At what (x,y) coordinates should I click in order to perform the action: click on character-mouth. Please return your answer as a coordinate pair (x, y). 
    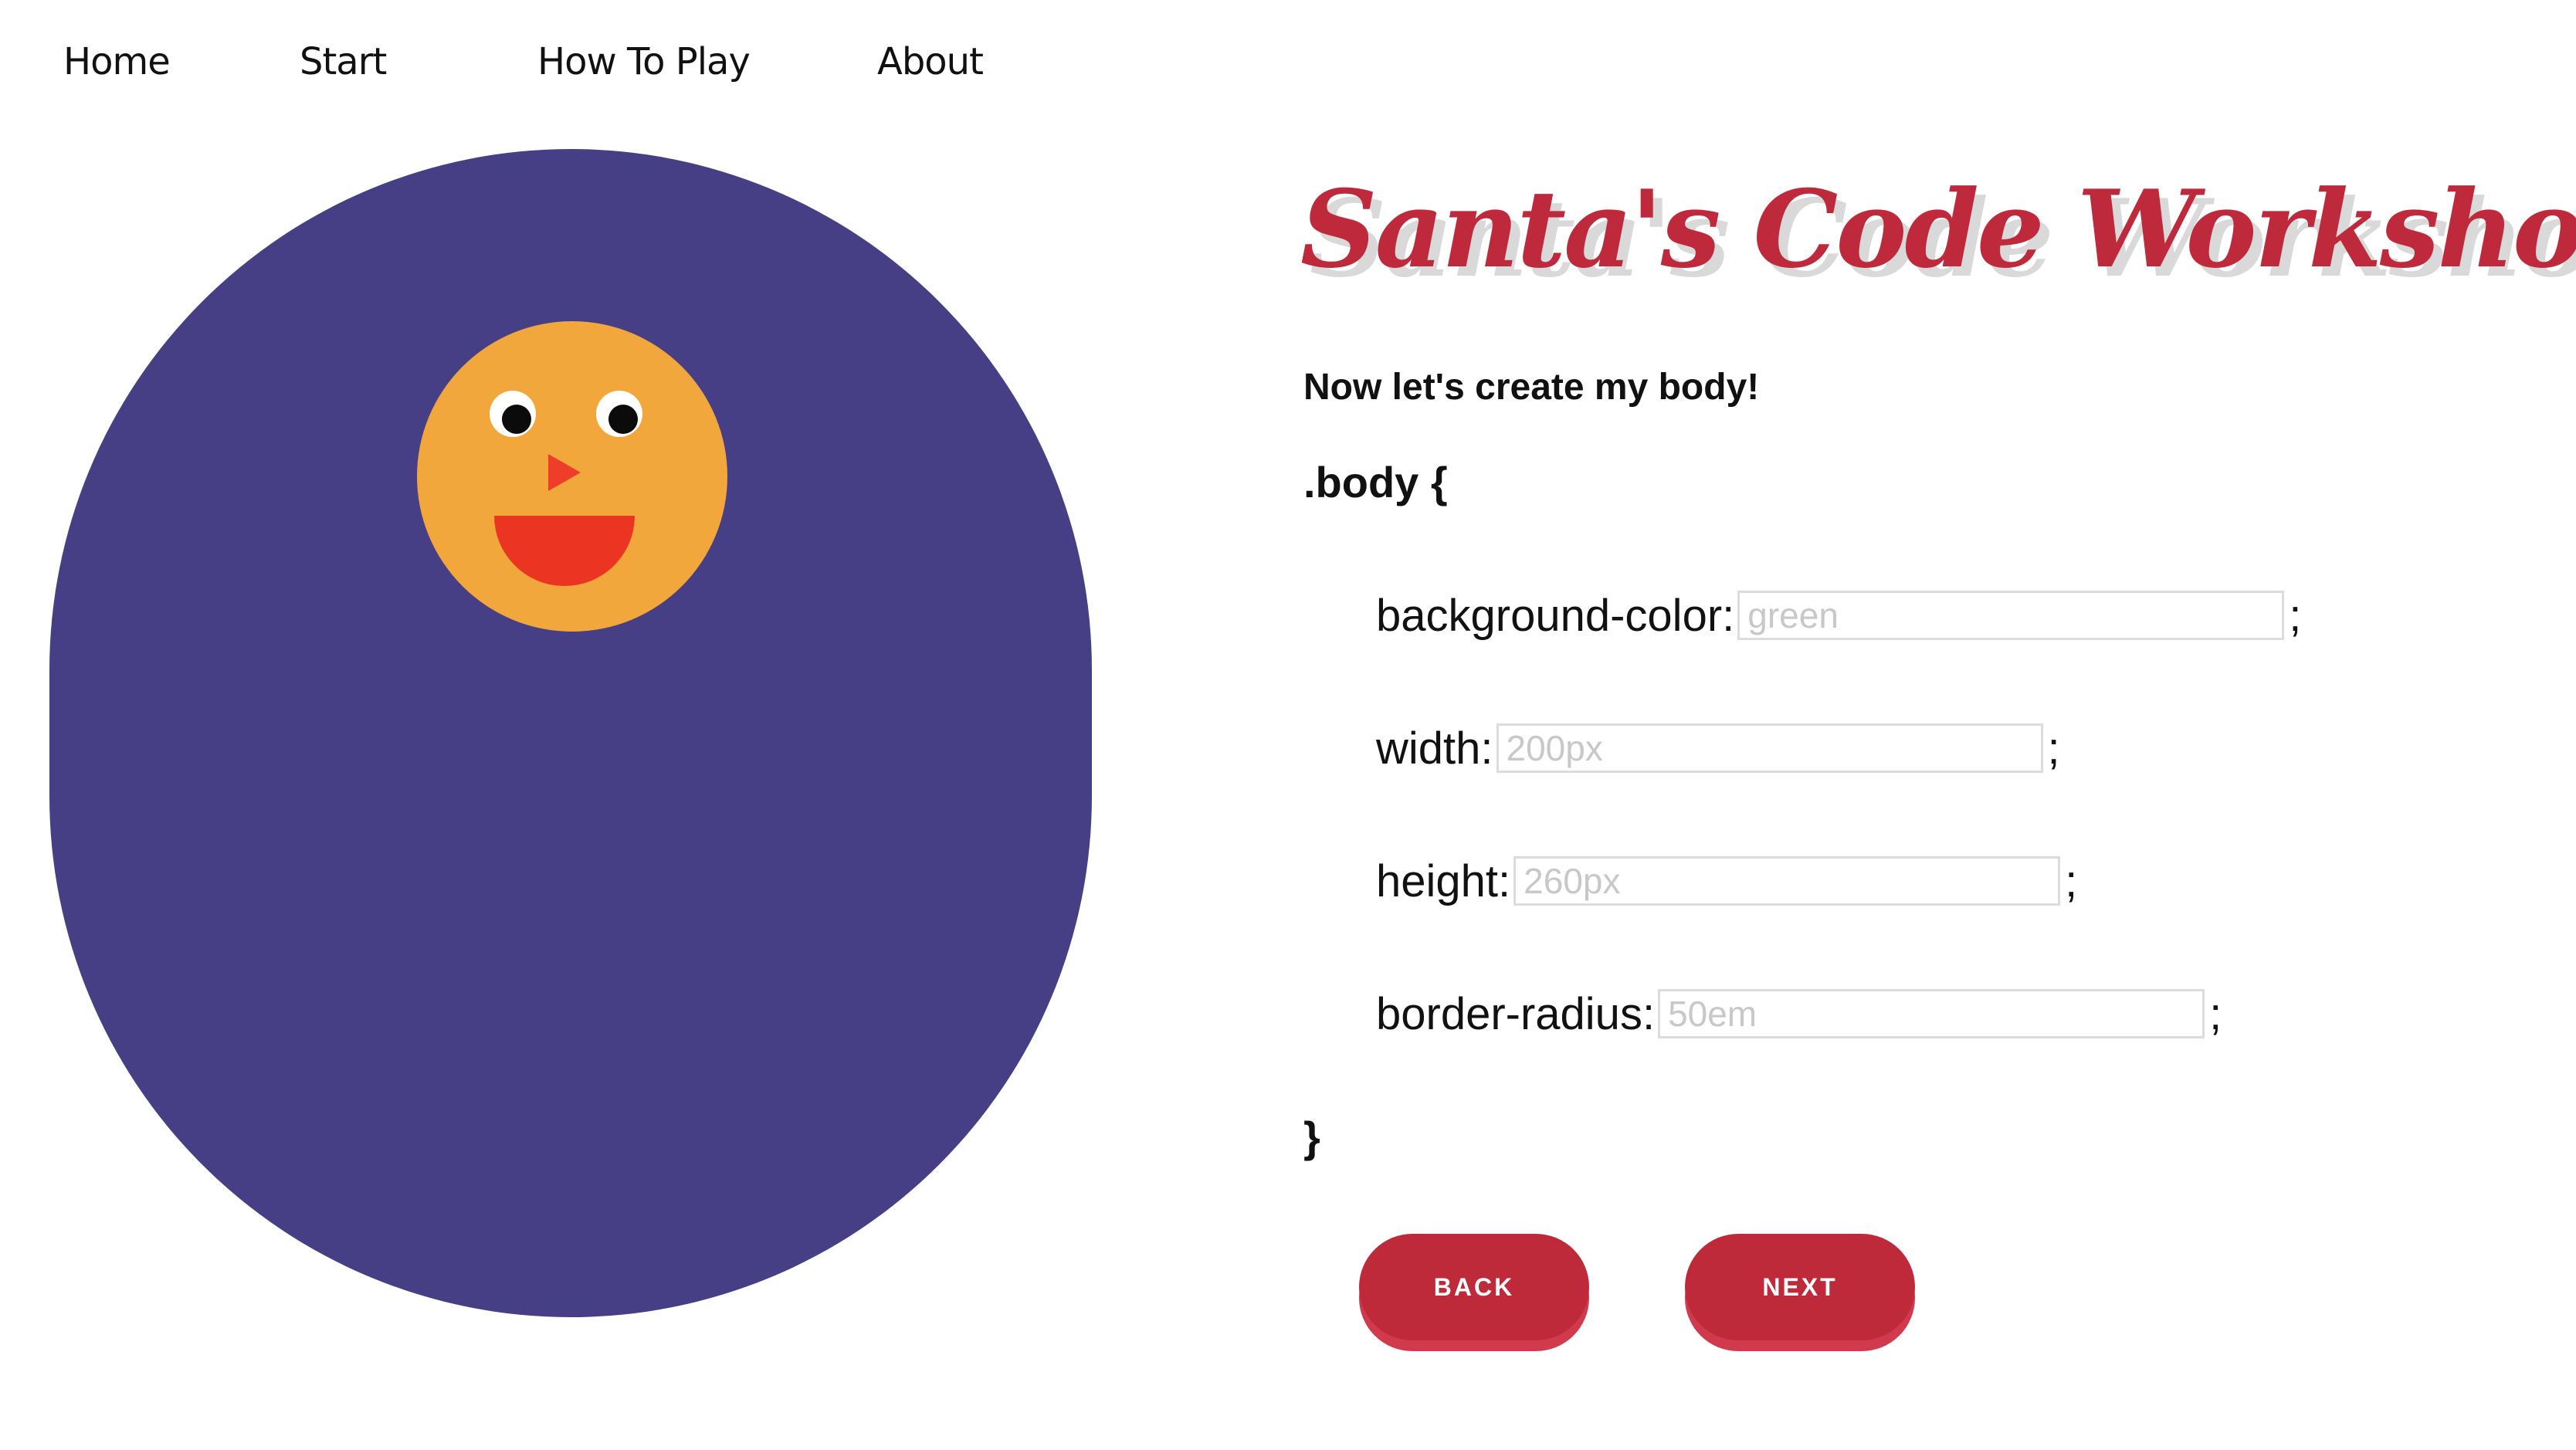
    Looking at the image, I should click on (564, 551).